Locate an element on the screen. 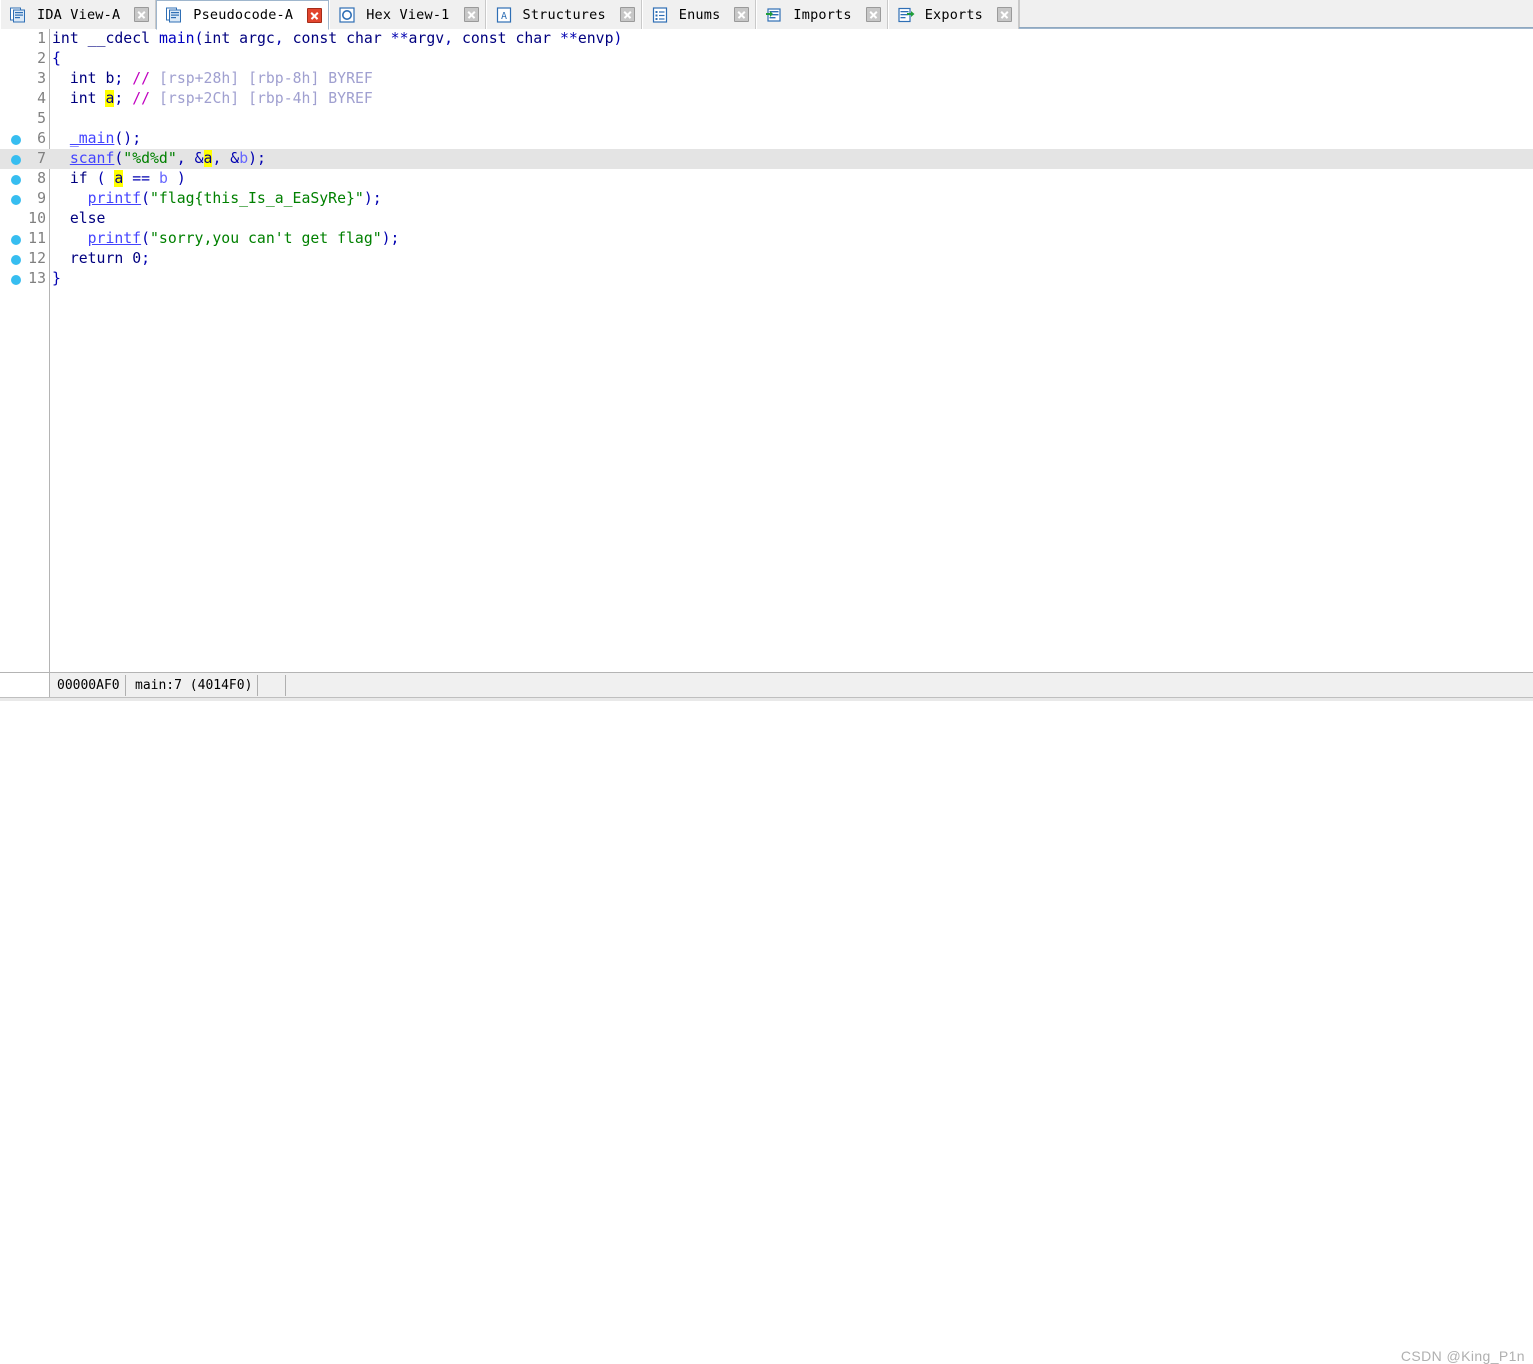 The width and height of the screenshot is (1533, 1364). tab-label: Hex View-1 is located at coordinates (408, 14).